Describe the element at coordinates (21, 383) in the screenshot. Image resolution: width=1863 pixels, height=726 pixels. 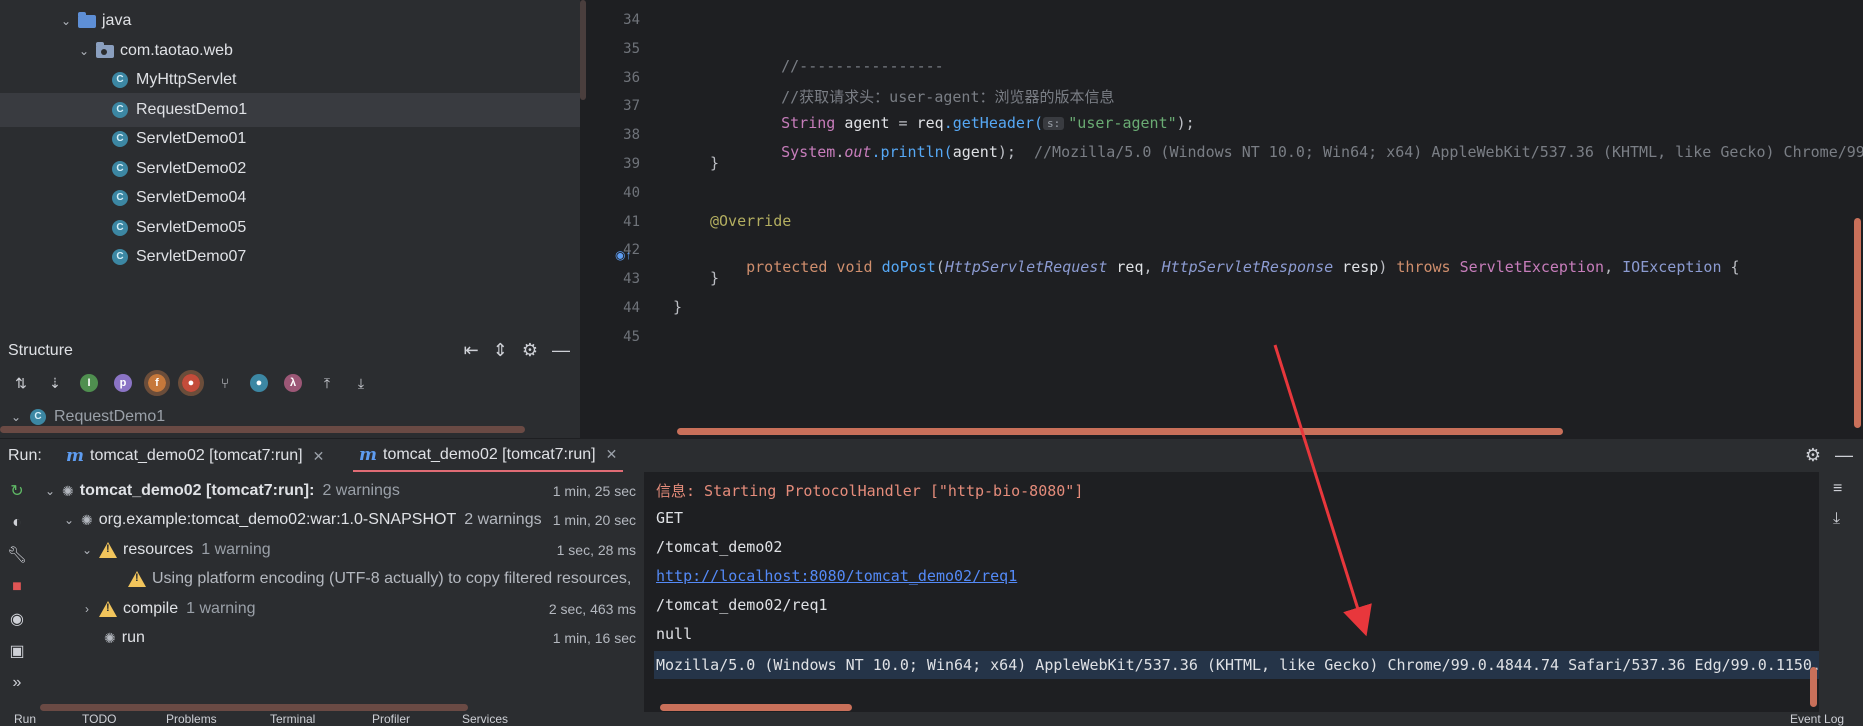
I see `sort-visibility-icon: ⇅` at that location.